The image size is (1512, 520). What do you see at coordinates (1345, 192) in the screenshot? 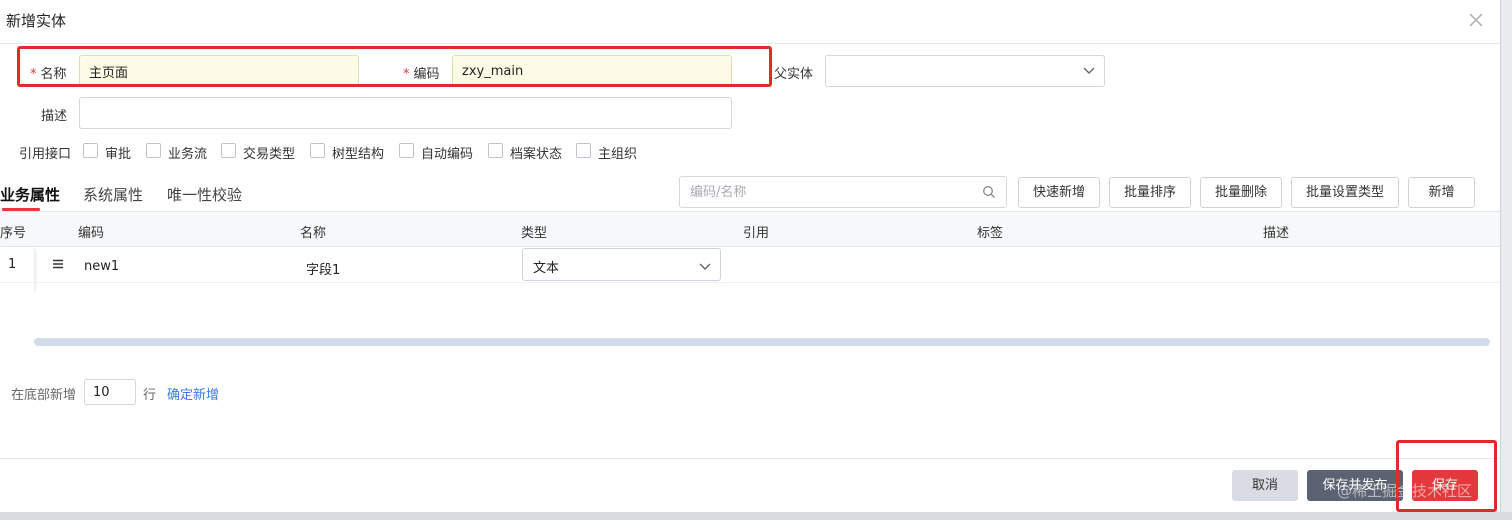
I see `batch-set-type-button: 批量设置类型` at bounding box center [1345, 192].